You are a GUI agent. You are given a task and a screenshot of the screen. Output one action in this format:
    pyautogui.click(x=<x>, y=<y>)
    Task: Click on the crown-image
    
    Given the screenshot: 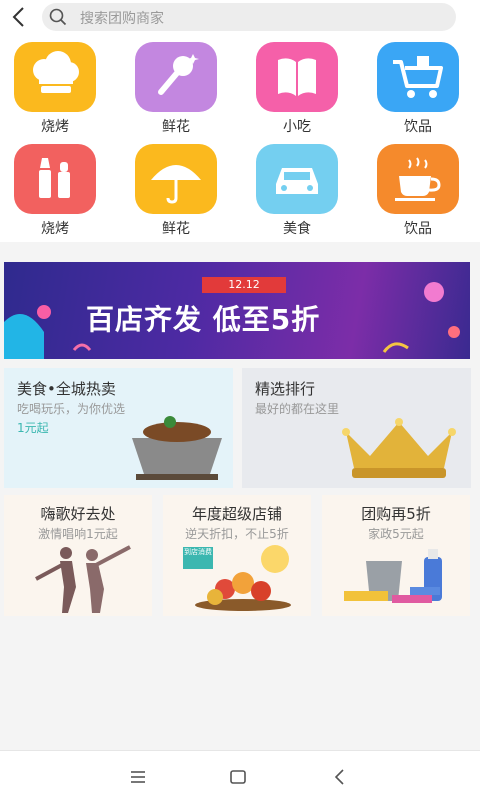 What is the action you would take?
    pyautogui.click(x=399, y=448)
    